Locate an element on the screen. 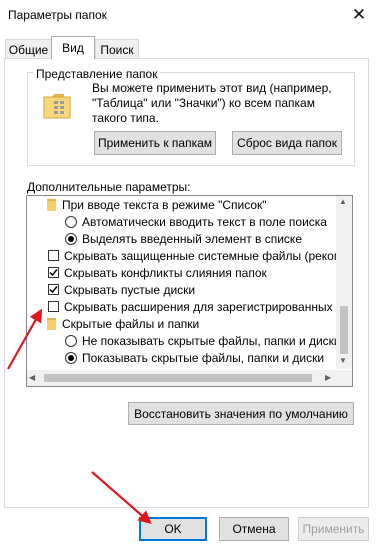  tab-label: Поиск is located at coordinates (117, 49).